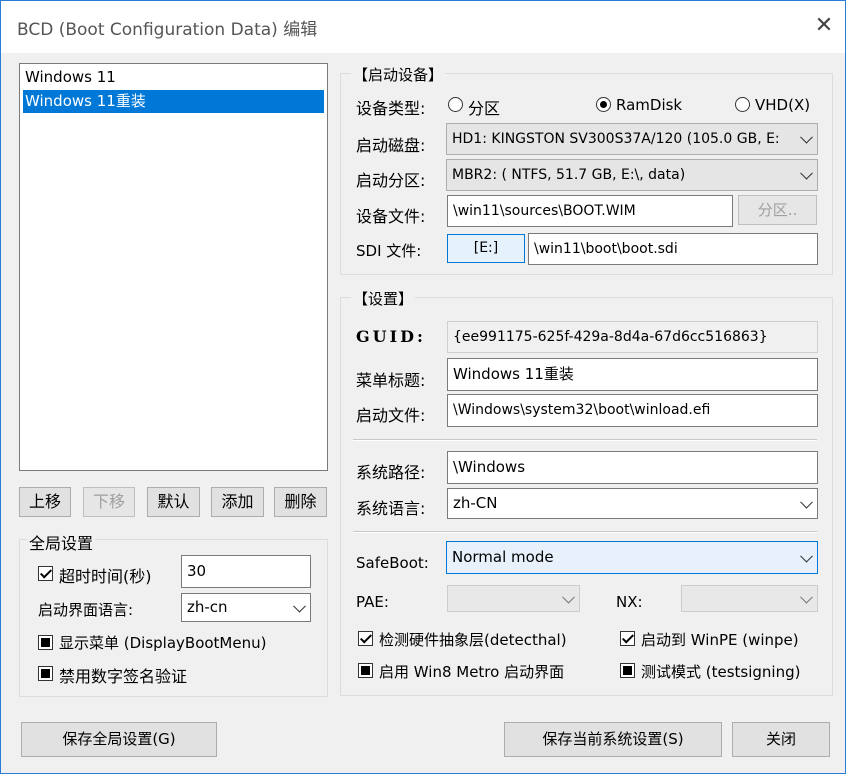 The height and width of the screenshot is (774, 846). I want to click on boot-file-input: \Windows\system32\boot\winload.efi, so click(632, 410).